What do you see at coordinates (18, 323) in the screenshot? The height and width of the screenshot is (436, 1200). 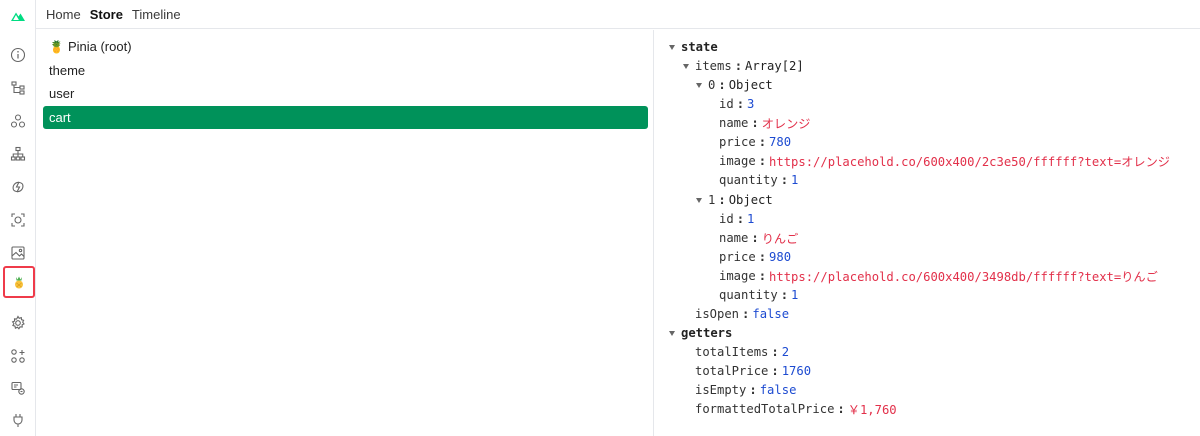 I see `settings-icon` at bounding box center [18, 323].